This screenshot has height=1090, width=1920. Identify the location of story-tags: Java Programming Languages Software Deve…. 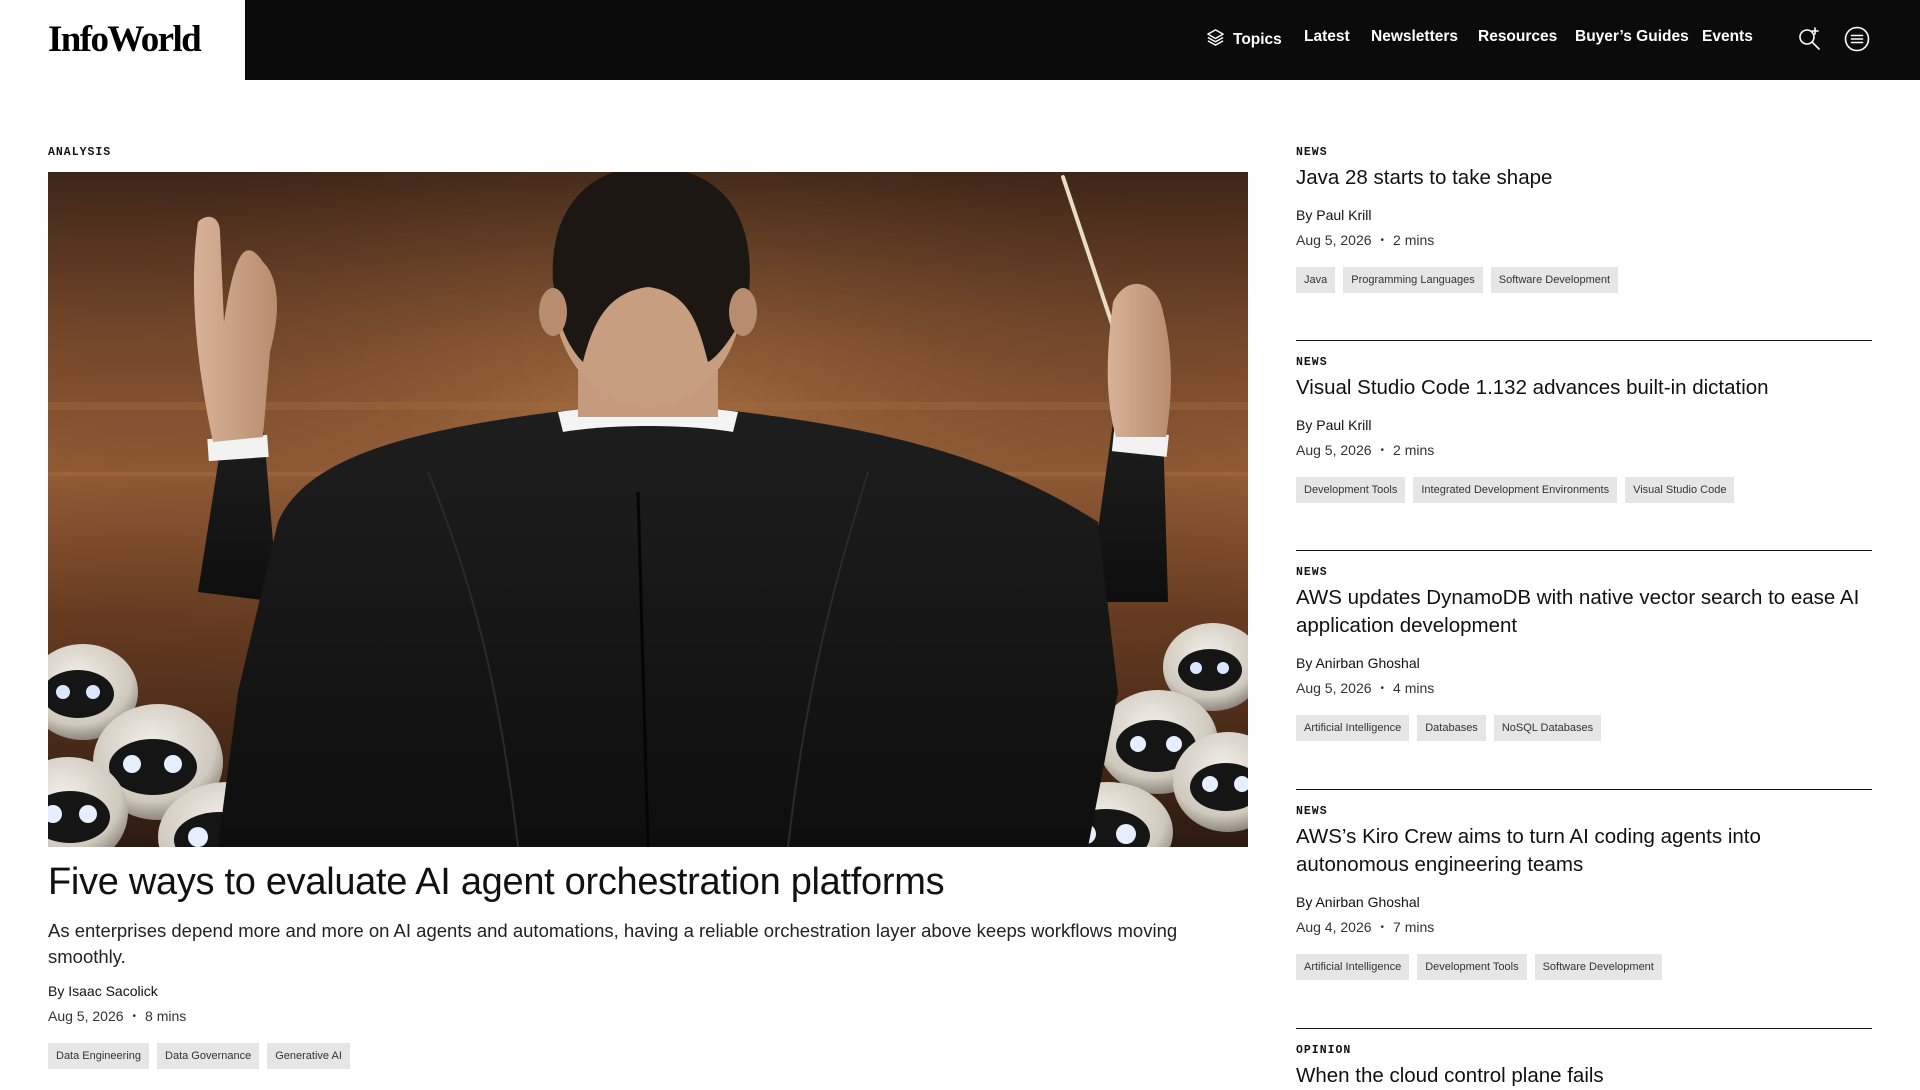
(1457, 280).